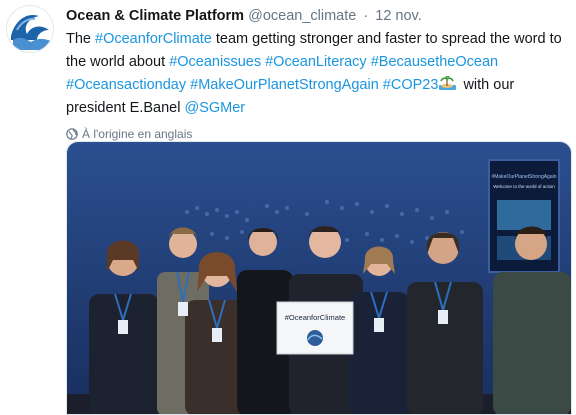 The height and width of the screenshot is (415, 576). What do you see at coordinates (315, 328) in the screenshot?
I see `hashtag-sign: #OceanforClimate` at bounding box center [315, 328].